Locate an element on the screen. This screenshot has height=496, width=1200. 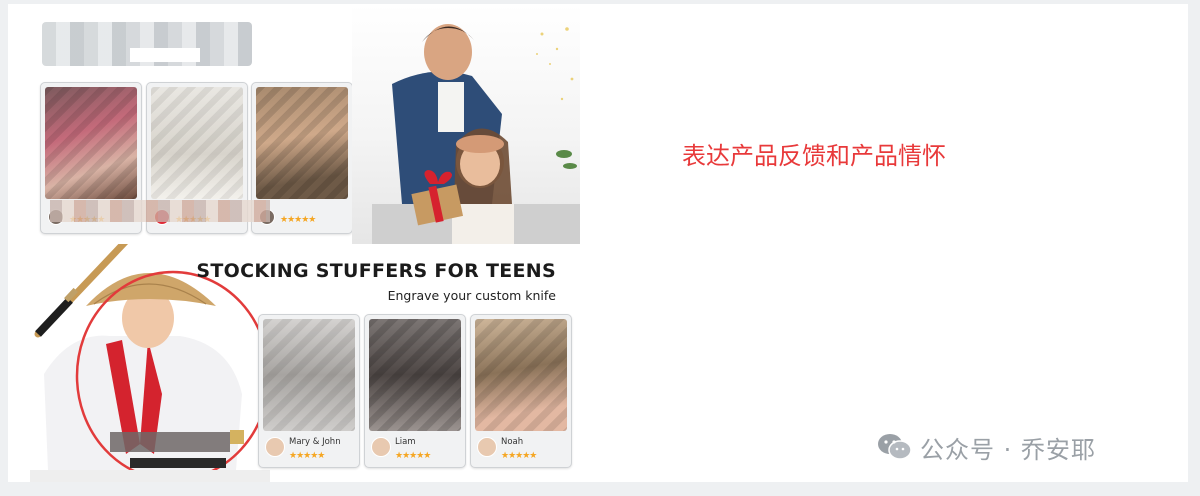
pixelated-title is located at coordinates (147, 44).